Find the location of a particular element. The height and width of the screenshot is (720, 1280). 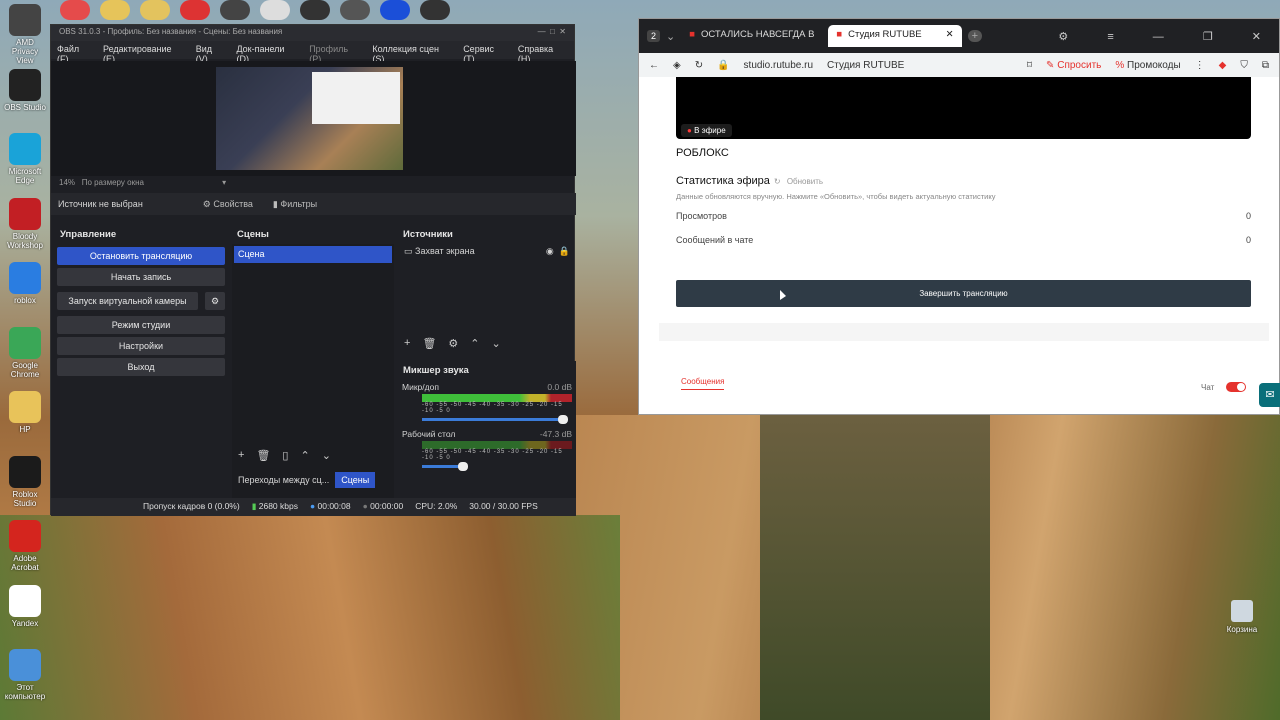

reload-icon: ↻ is located at coordinates (699, 65).